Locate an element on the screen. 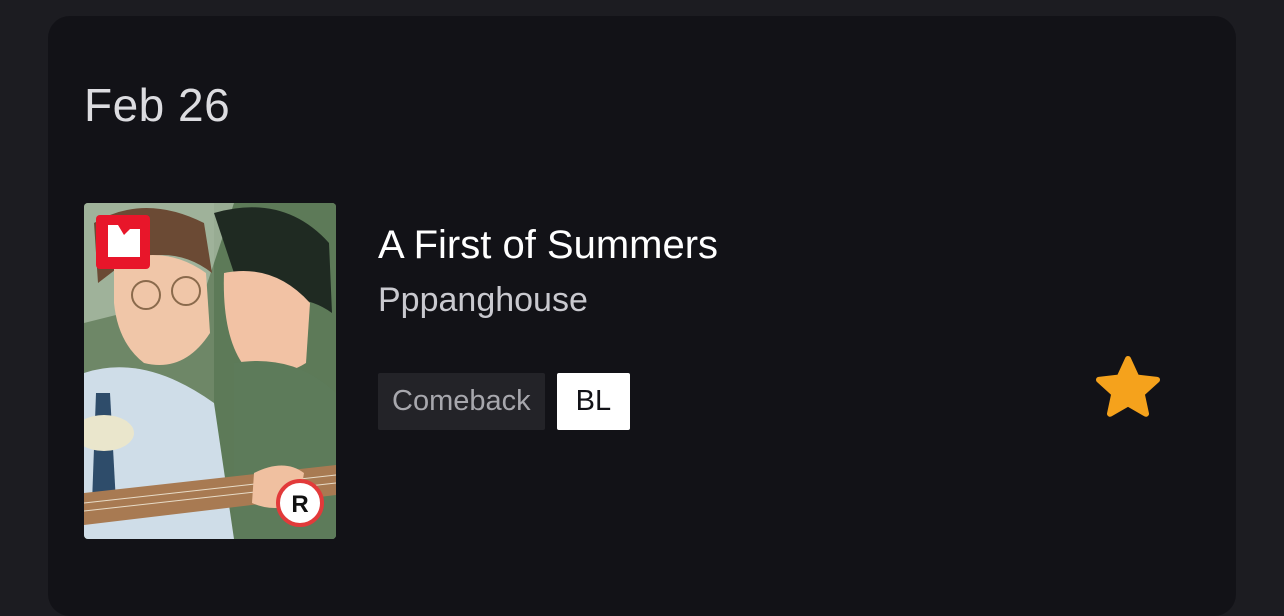 The width and height of the screenshot is (1284, 616). rating-badge-icon: R is located at coordinates (300, 503).